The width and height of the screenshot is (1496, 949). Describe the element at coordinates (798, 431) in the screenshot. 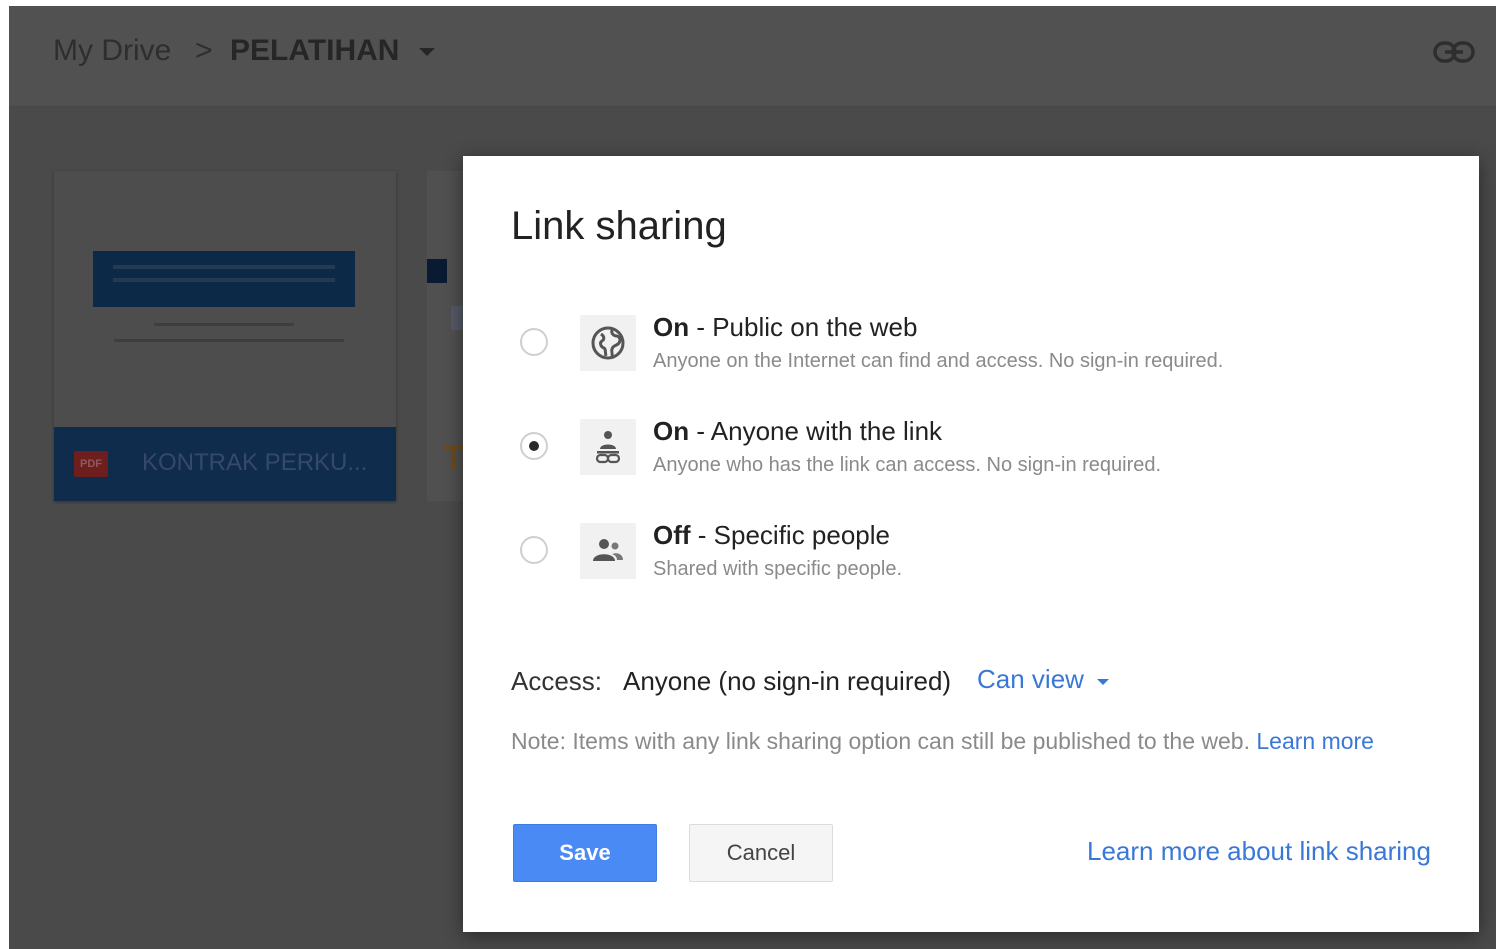

I see `option-title: On - Anyone with the link` at that location.